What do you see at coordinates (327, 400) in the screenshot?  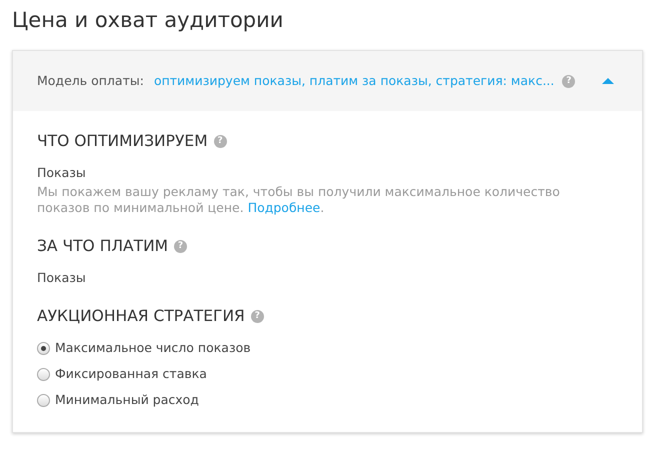 I see `radio-option: Минимальный расход` at bounding box center [327, 400].